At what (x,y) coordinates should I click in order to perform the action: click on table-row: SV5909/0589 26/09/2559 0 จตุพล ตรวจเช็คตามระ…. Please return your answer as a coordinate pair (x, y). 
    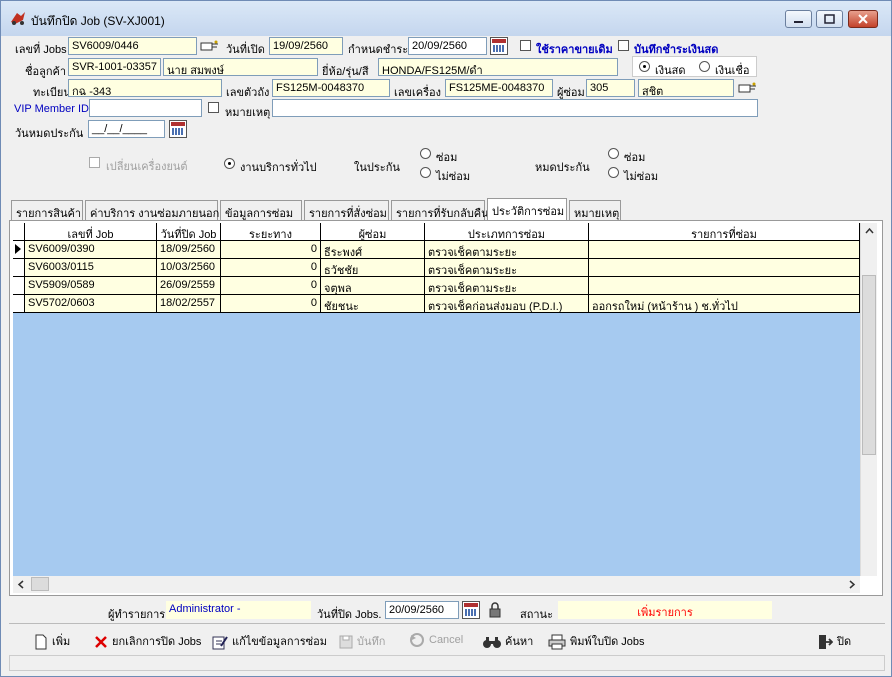
    Looking at the image, I should click on (436, 286).